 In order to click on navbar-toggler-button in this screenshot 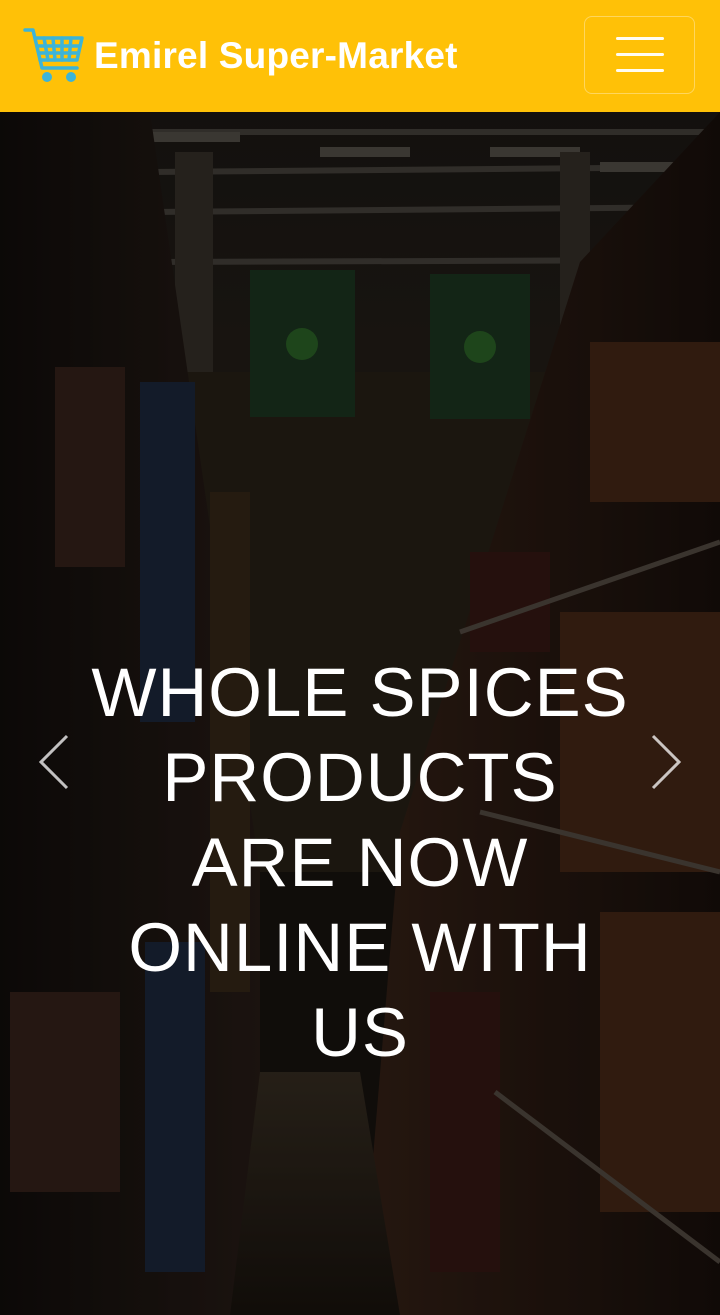, I will do `click(639, 55)`.